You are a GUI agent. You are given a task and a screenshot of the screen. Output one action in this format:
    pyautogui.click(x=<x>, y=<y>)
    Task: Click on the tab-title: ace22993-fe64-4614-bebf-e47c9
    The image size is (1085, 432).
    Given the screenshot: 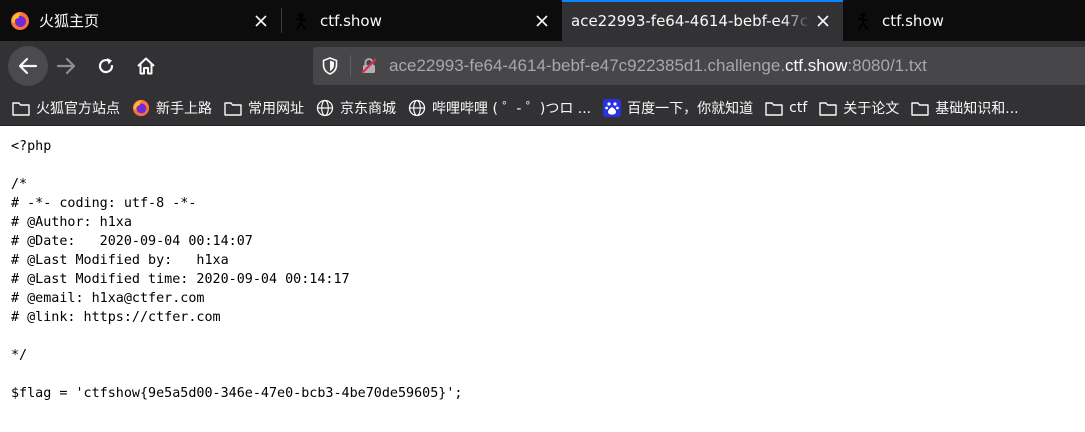 What is the action you would take?
    pyautogui.click(x=691, y=20)
    